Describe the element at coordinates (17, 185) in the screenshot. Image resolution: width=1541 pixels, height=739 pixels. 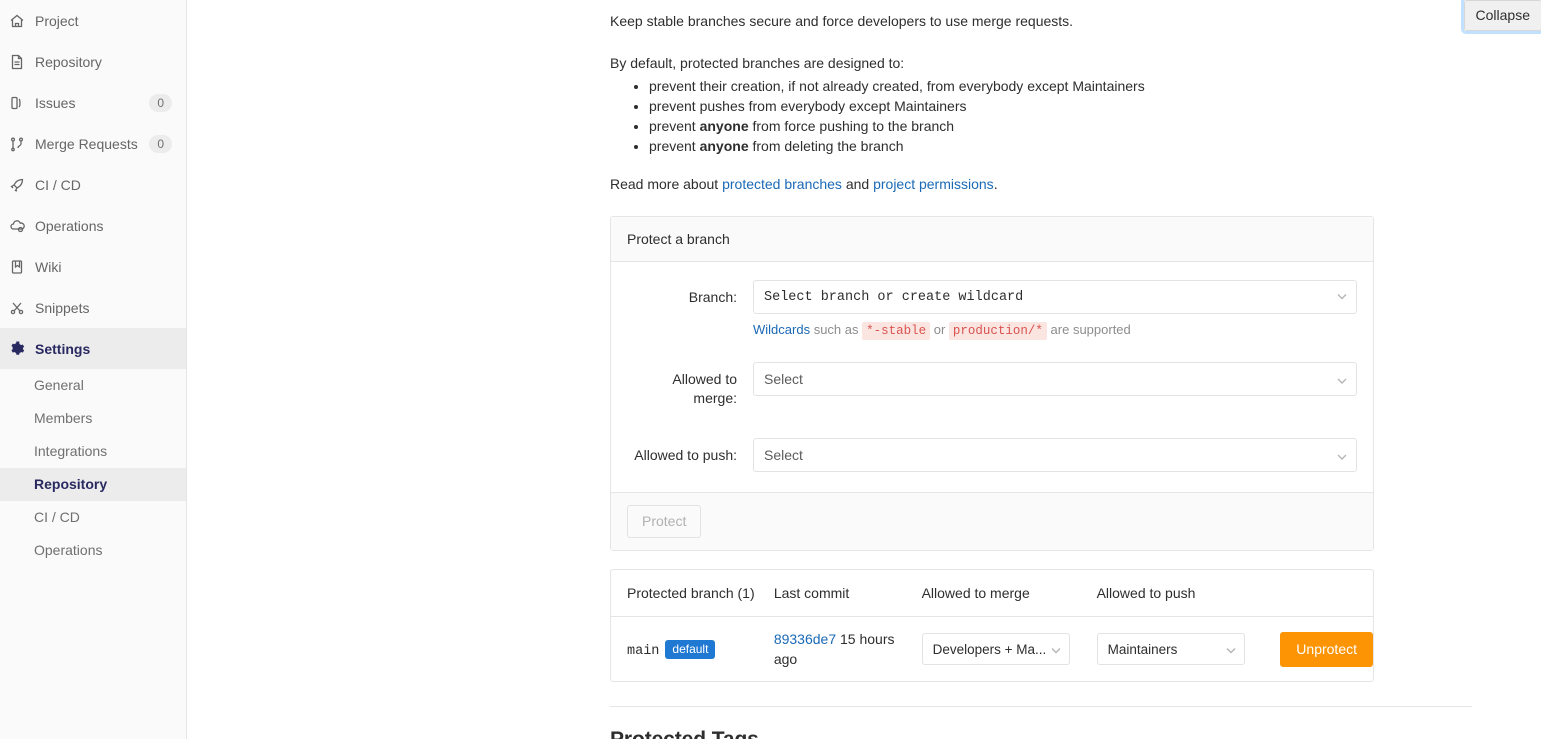
I see `rocket-icon` at that location.